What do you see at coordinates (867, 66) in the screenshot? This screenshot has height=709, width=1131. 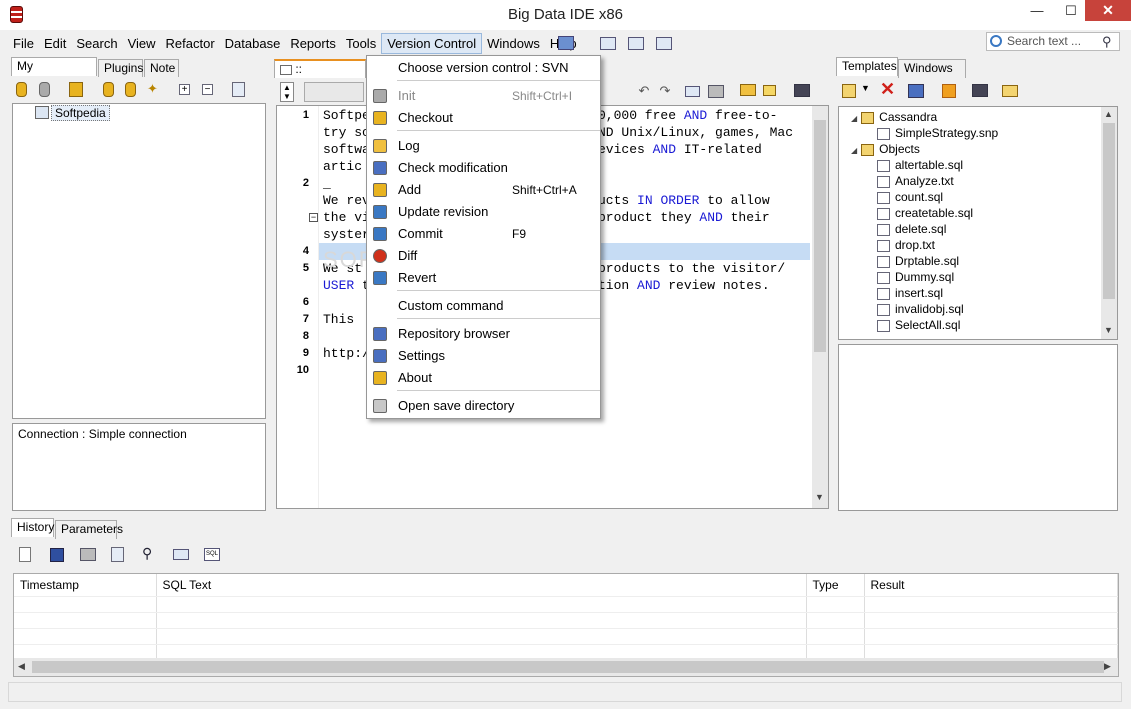 I see `tab-templates: Templates` at bounding box center [867, 66].